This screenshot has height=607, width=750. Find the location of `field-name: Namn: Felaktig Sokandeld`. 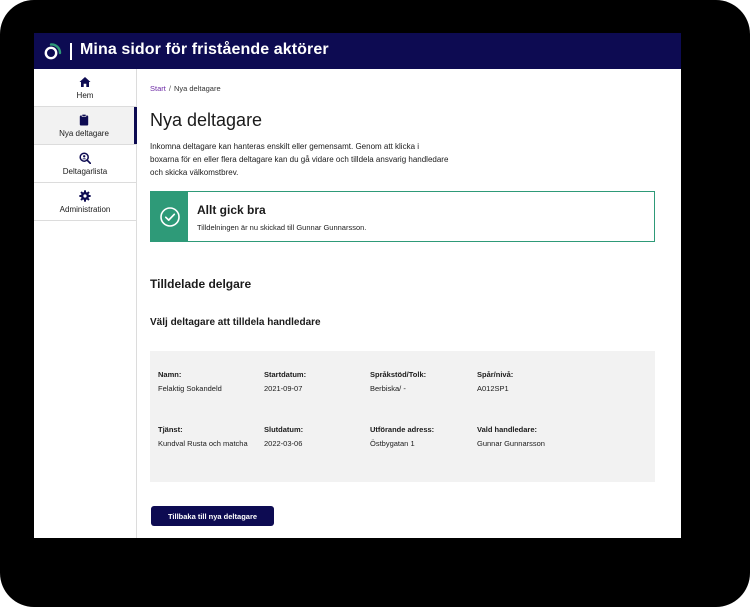

field-name: Namn: Felaktig Sokandeld is located at coordinates (210, 382).